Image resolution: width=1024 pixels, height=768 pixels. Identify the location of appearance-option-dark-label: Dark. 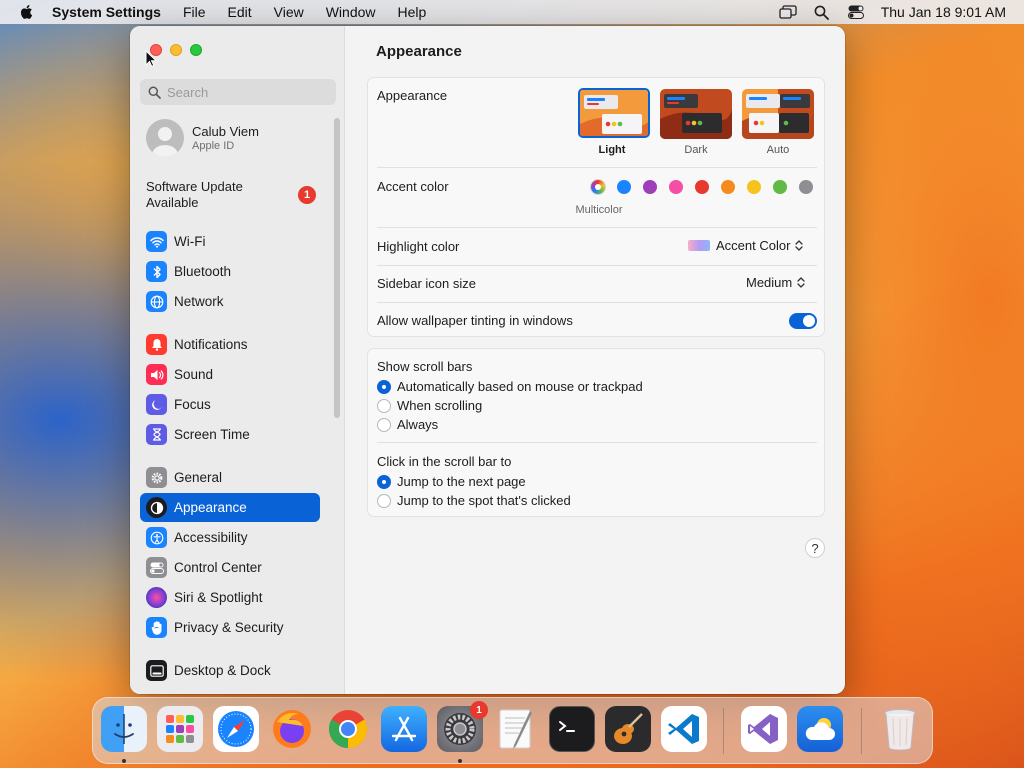
(696, 150).